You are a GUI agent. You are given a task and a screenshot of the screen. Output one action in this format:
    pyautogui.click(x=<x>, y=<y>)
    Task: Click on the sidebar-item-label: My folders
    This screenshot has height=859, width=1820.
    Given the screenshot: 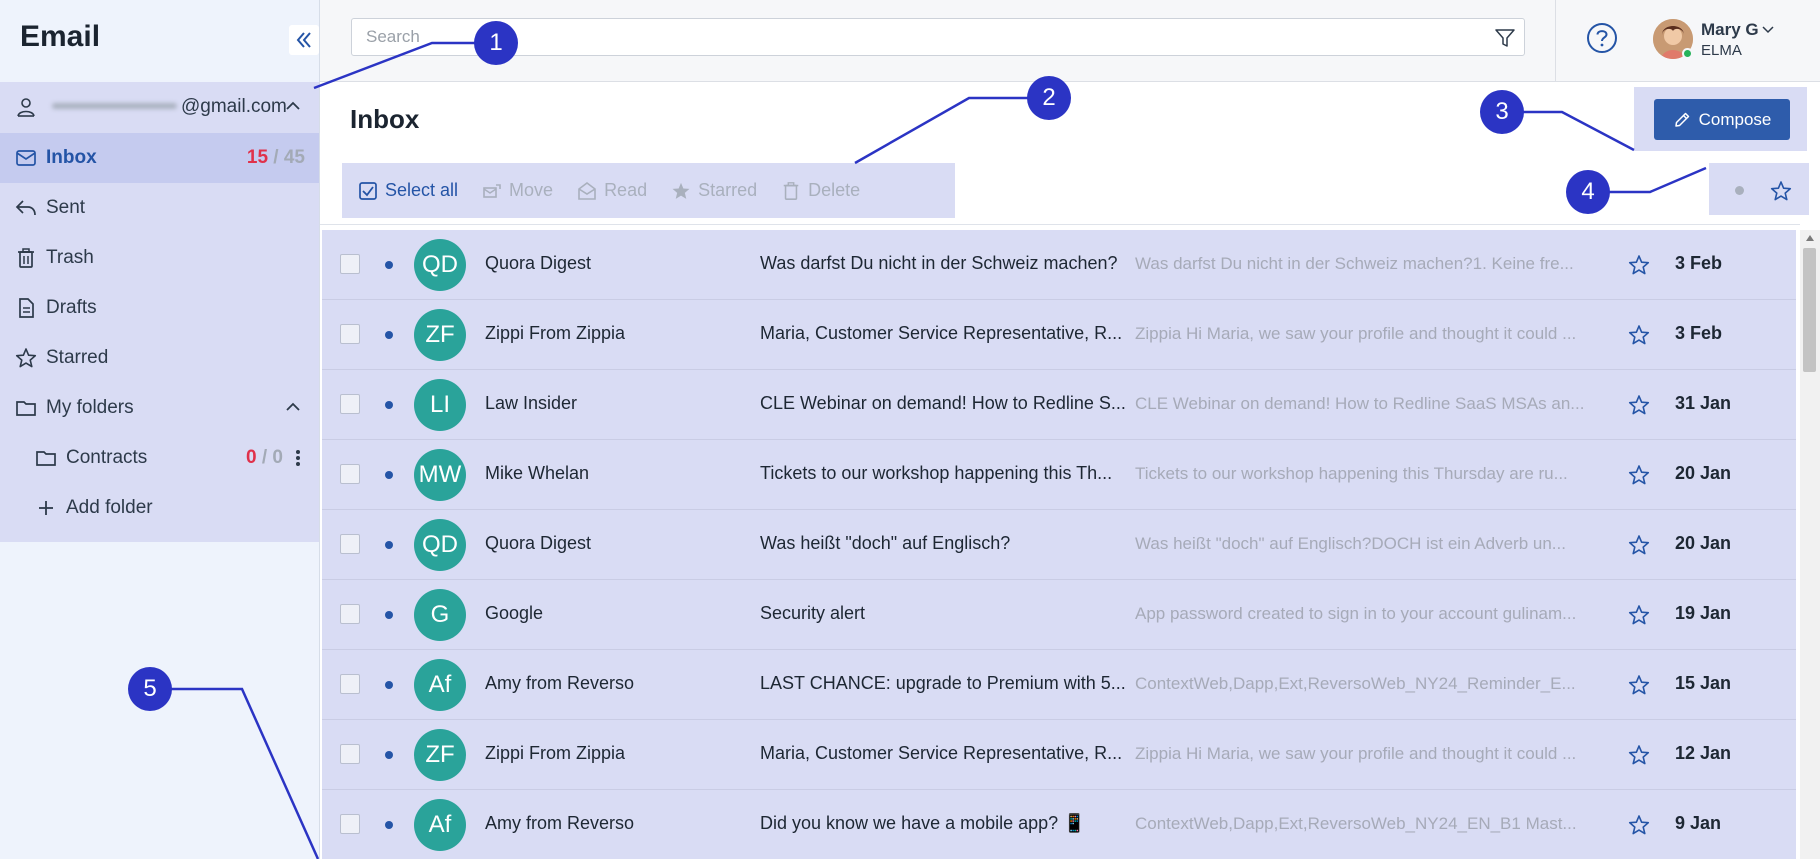 What is the action you would take?
    pyautogui.click(x=90, y=407)
    